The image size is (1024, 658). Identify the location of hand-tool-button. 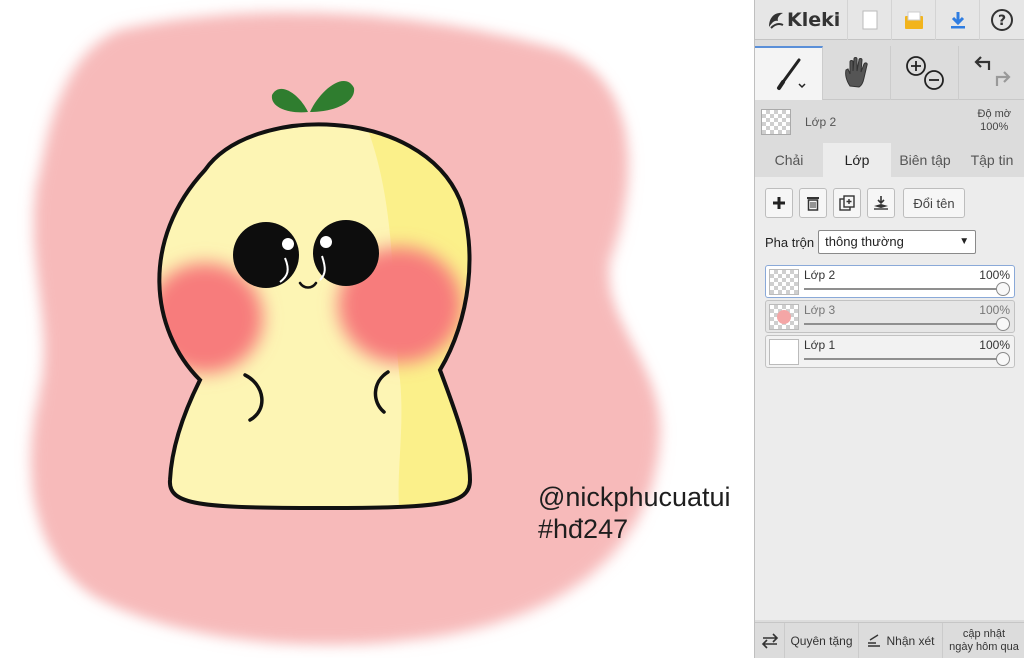
(857, 73).